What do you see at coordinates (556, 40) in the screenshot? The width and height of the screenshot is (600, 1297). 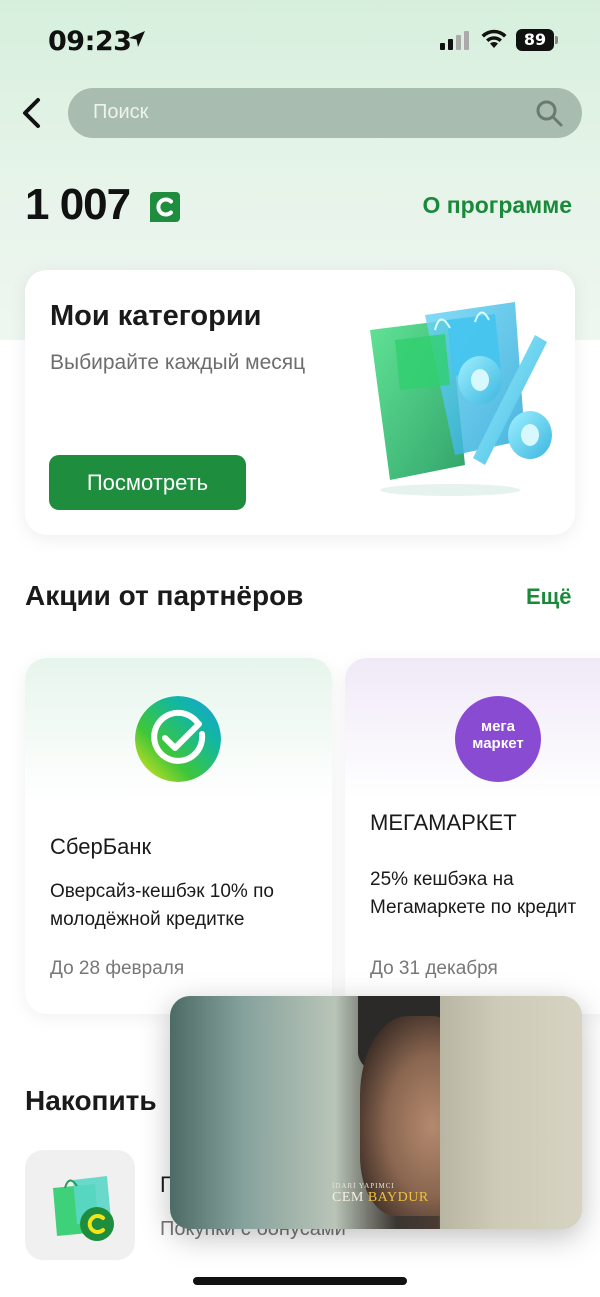 I see `battery-tip` at bounding box center [556, 40].